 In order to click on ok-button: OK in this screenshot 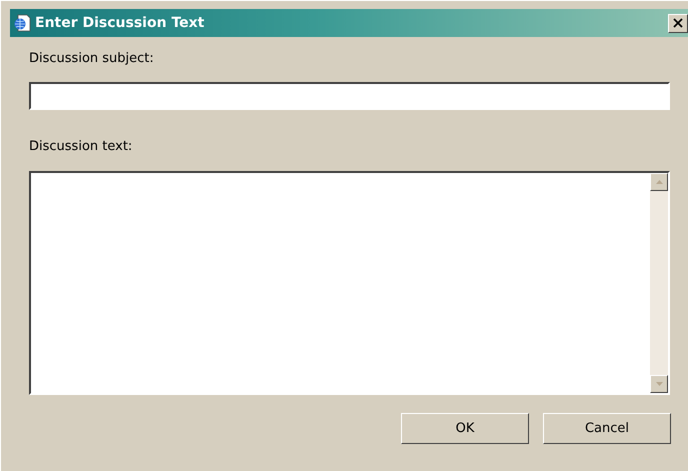, I will do `click(465, 428)`.